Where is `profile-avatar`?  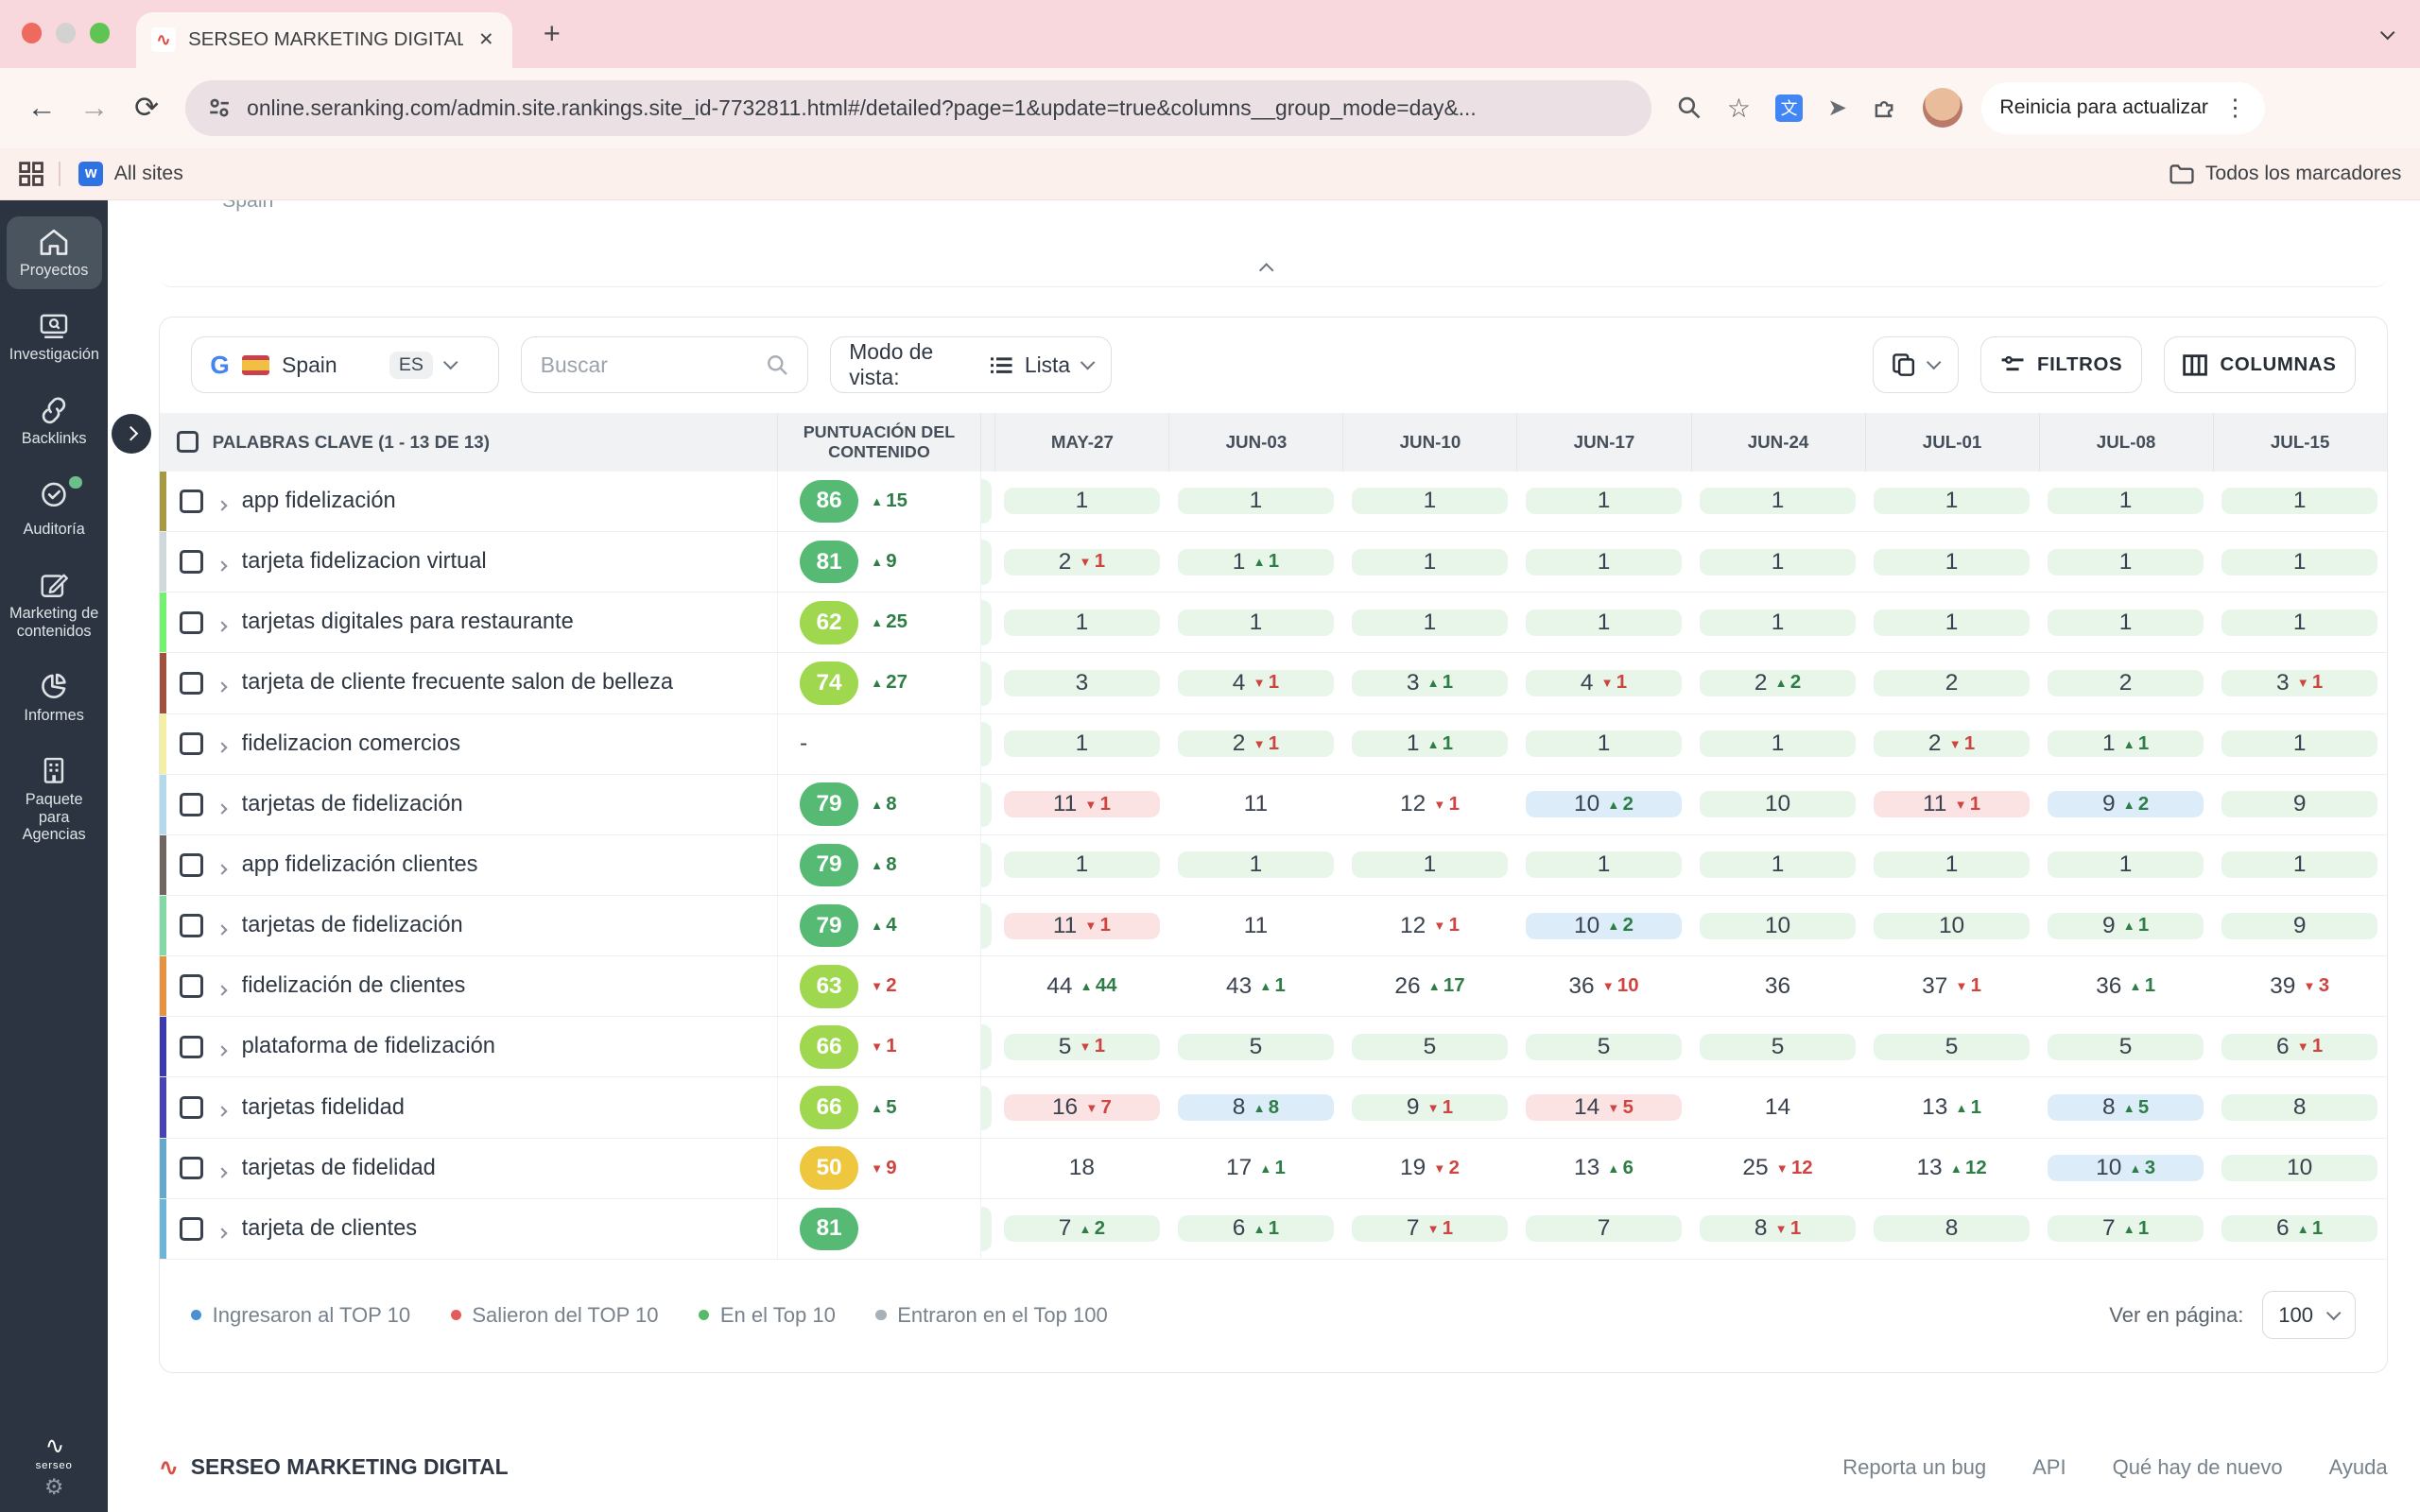
profile-avatar is located at coordinates (1942, 108).